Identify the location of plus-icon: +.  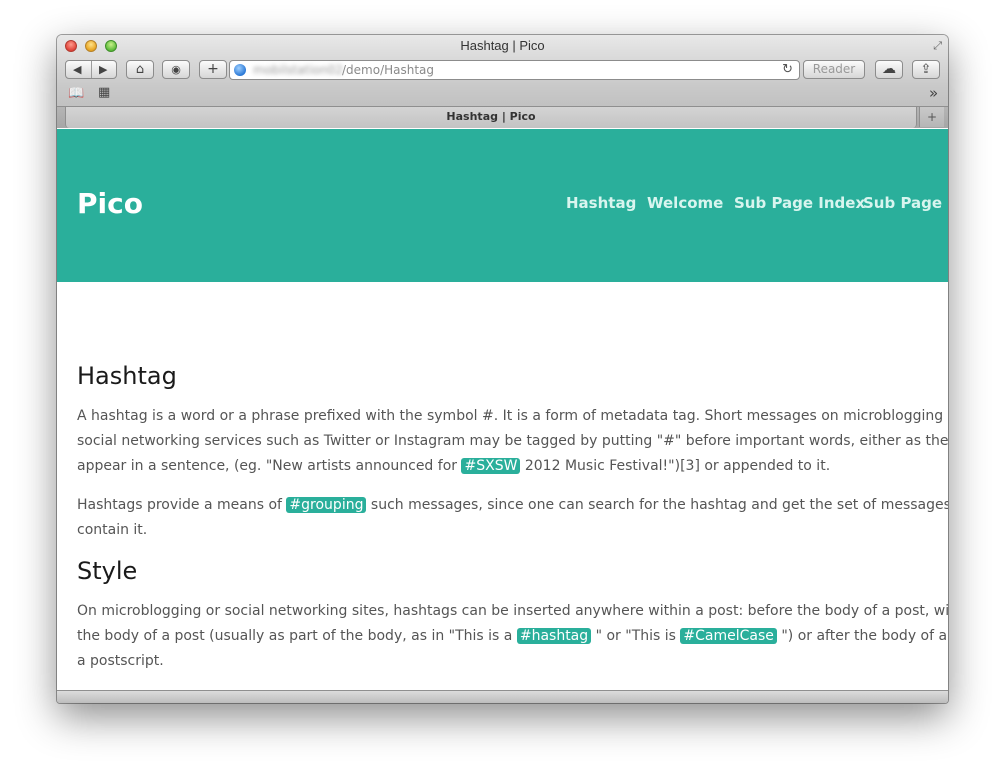
(213, 69).